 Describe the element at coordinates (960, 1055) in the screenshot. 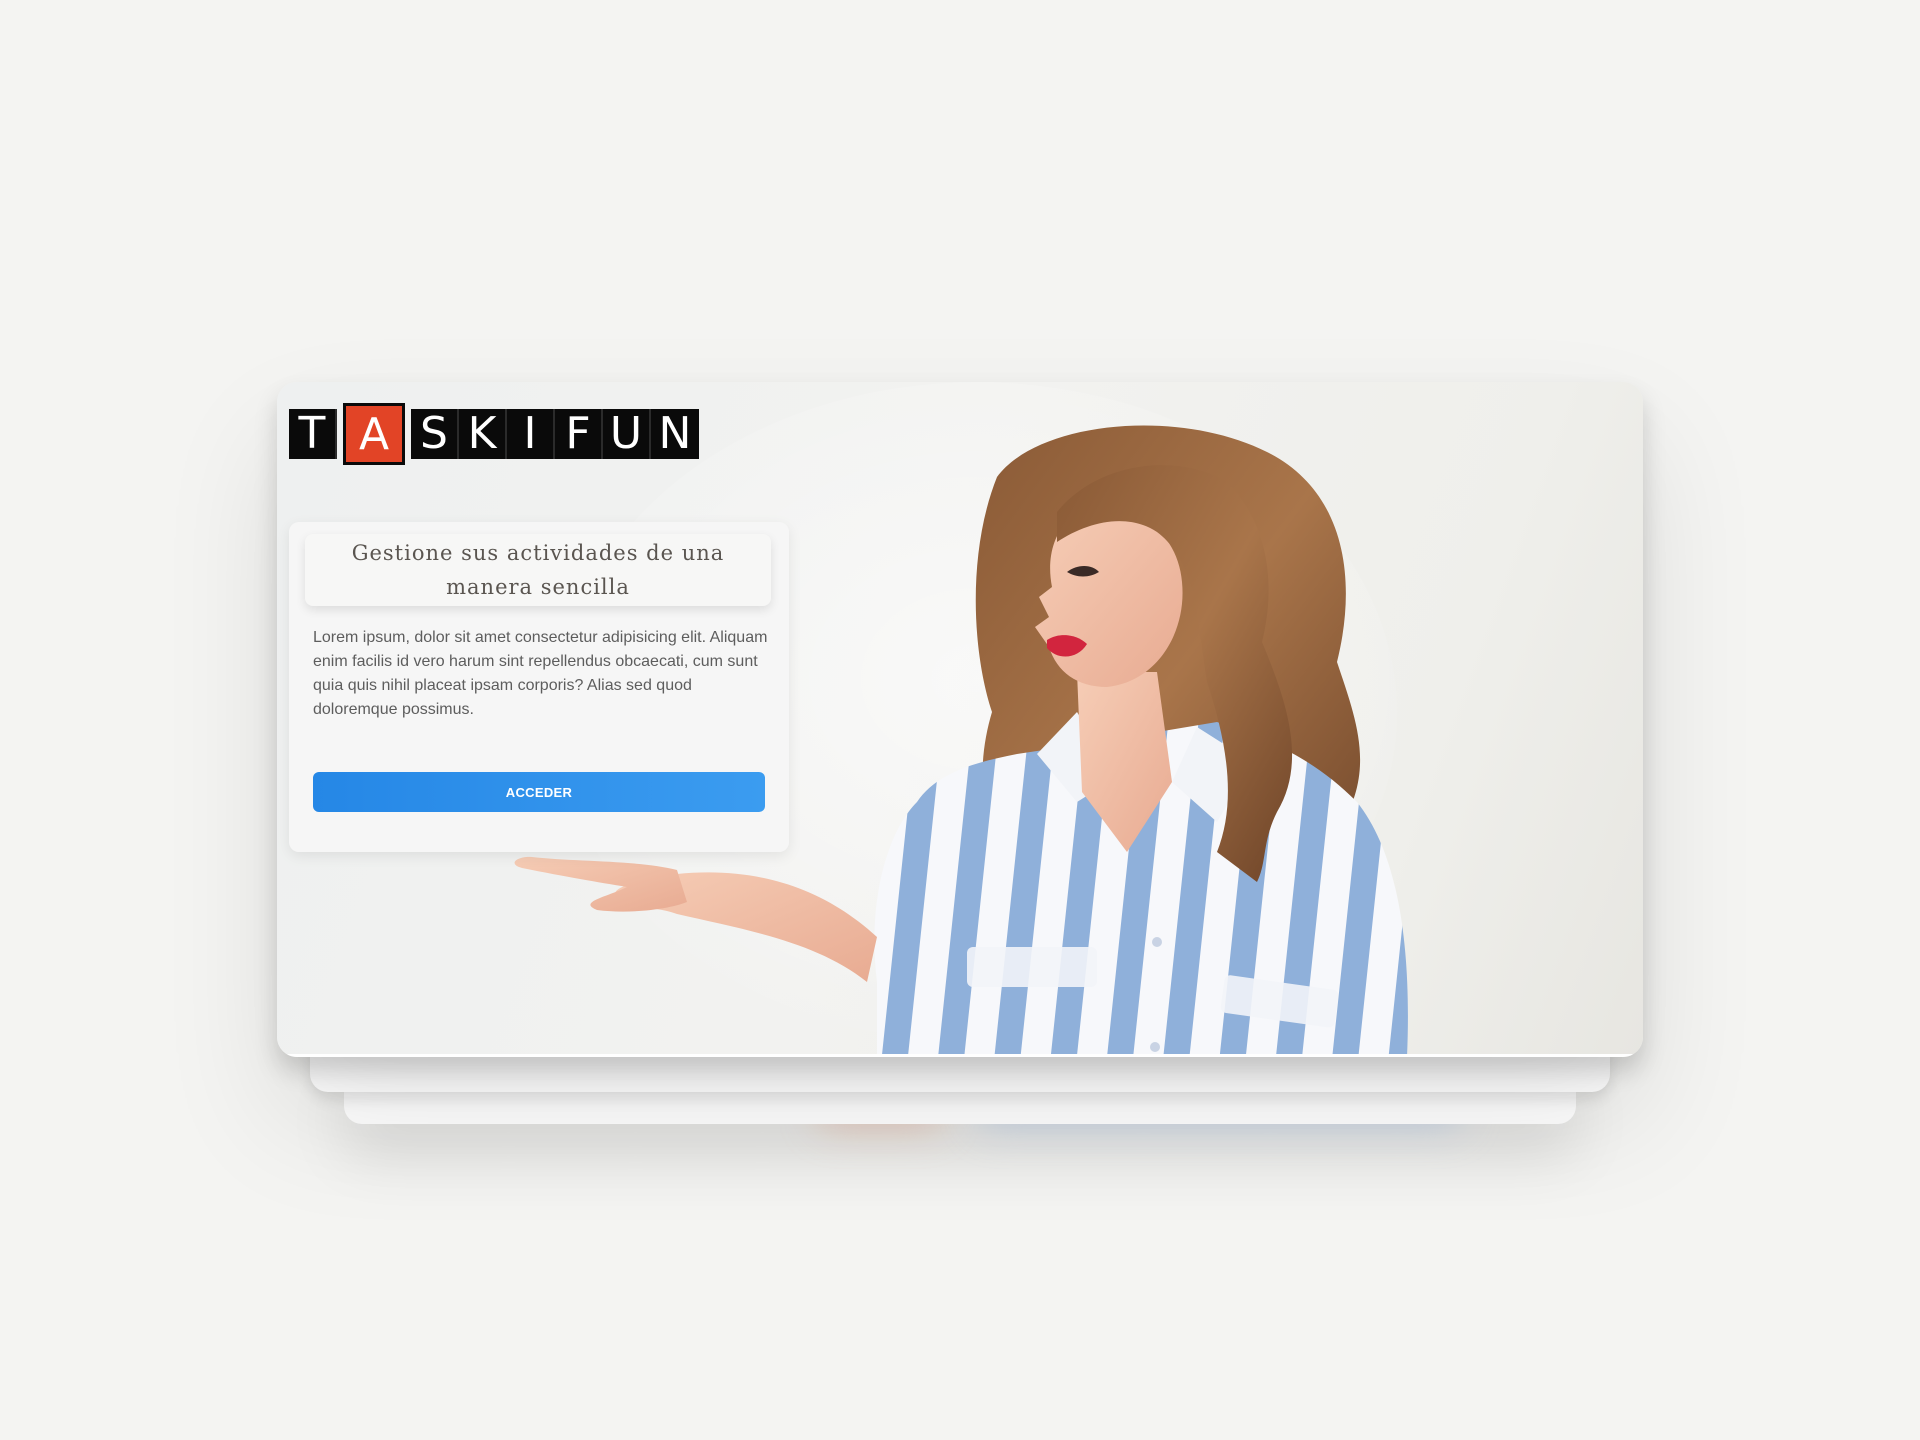

I see `card-bottom-edge` at that location.